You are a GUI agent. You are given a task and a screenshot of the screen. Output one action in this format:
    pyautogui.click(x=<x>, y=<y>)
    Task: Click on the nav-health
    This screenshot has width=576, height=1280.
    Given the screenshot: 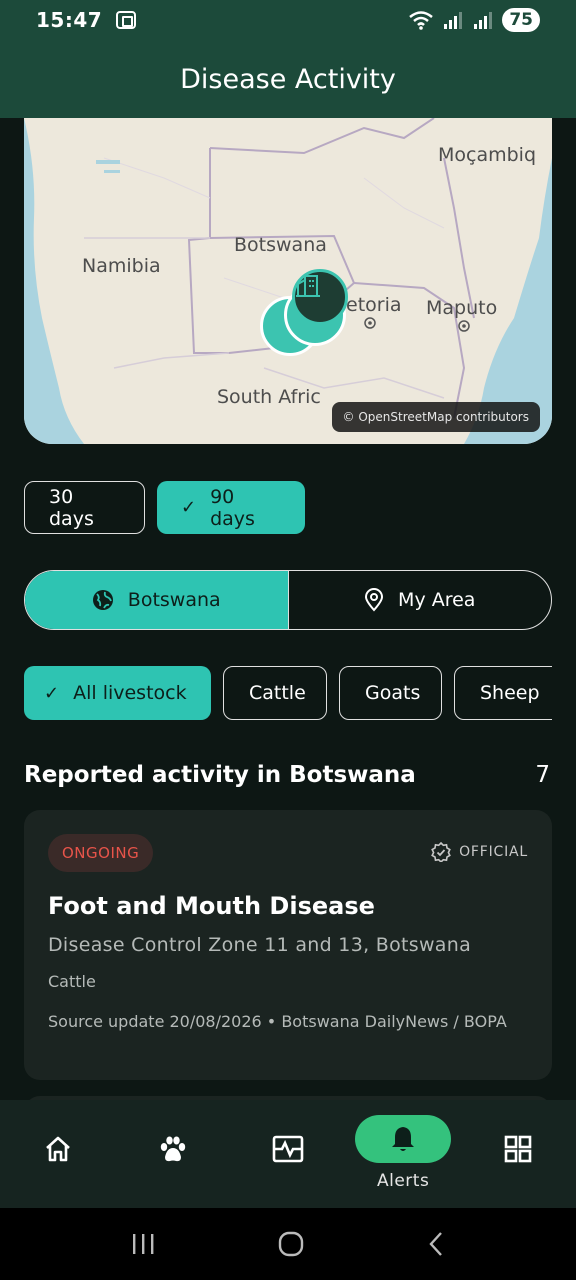 What is the action you would take?
    pyautogui.click(x=288, y=1154)
    